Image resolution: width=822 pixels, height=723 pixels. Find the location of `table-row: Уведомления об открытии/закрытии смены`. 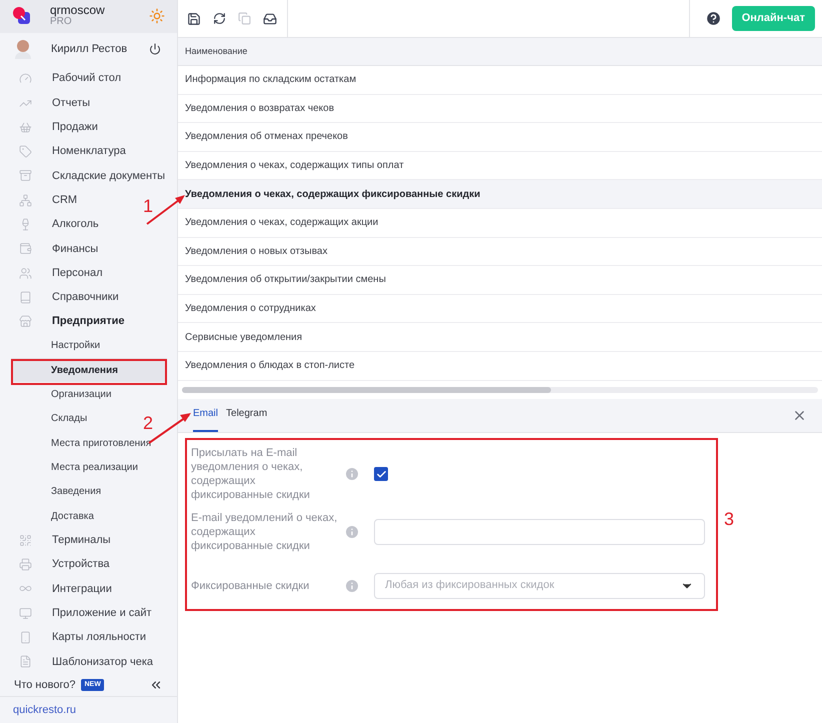

table-row: Уведомления об открытии/закрытии смены is located at coordinates (500, 280).